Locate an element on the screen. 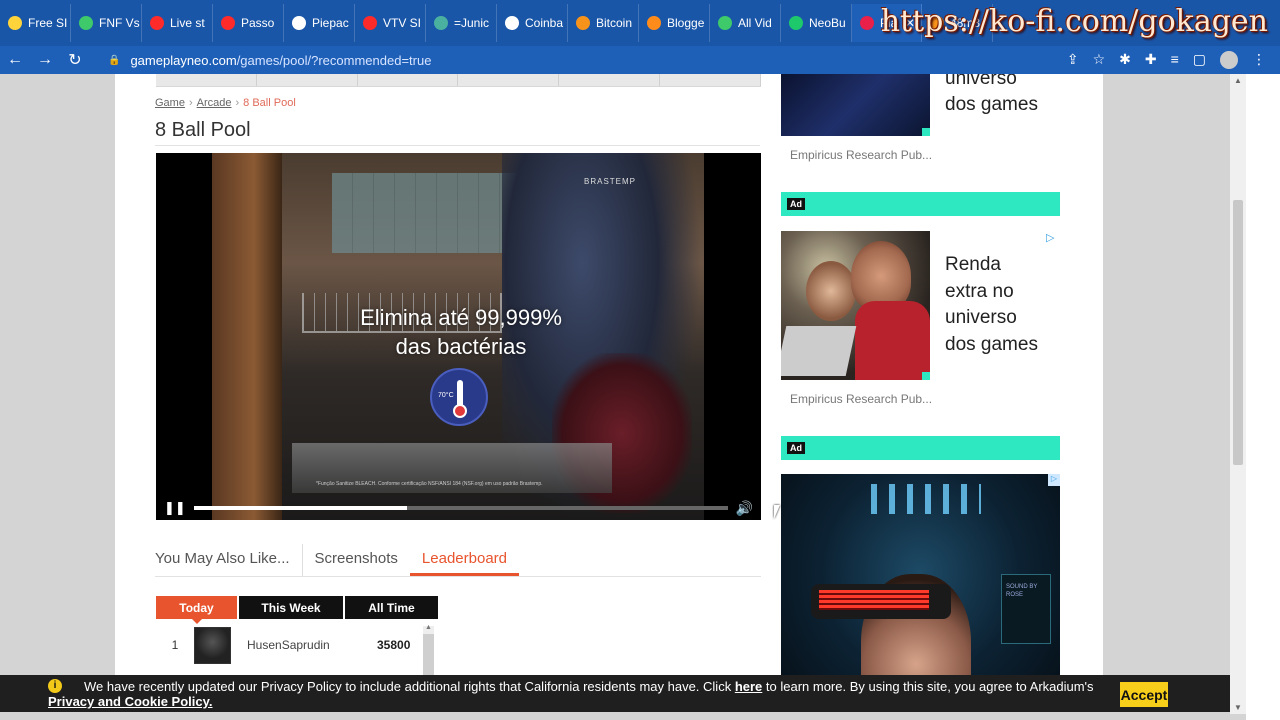 The image size is (1280, 720). browser-tab: Blogge is located at coordinates (674, 23).